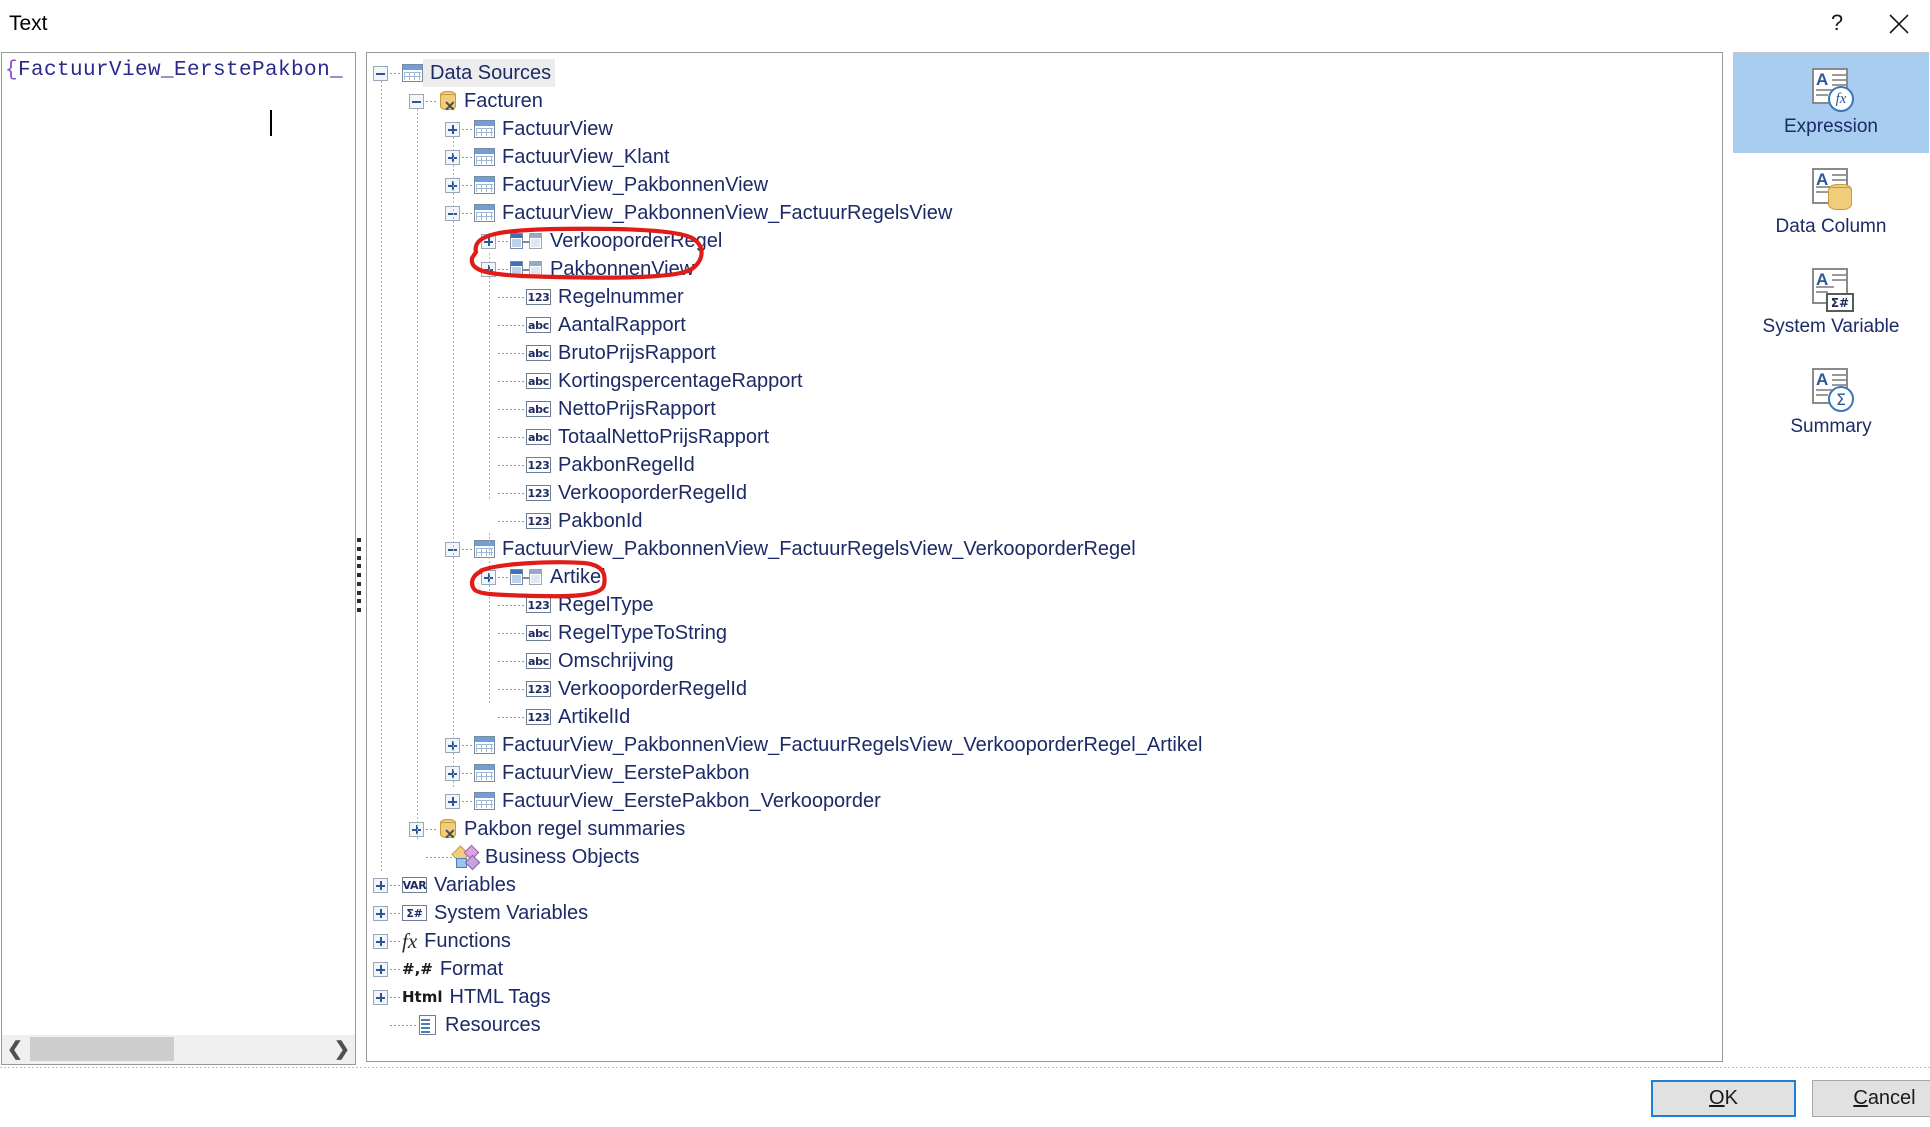 The image size is (1930, 1127). I want to click on tree-node: 123 ArtikelId, so click(1047, 717).